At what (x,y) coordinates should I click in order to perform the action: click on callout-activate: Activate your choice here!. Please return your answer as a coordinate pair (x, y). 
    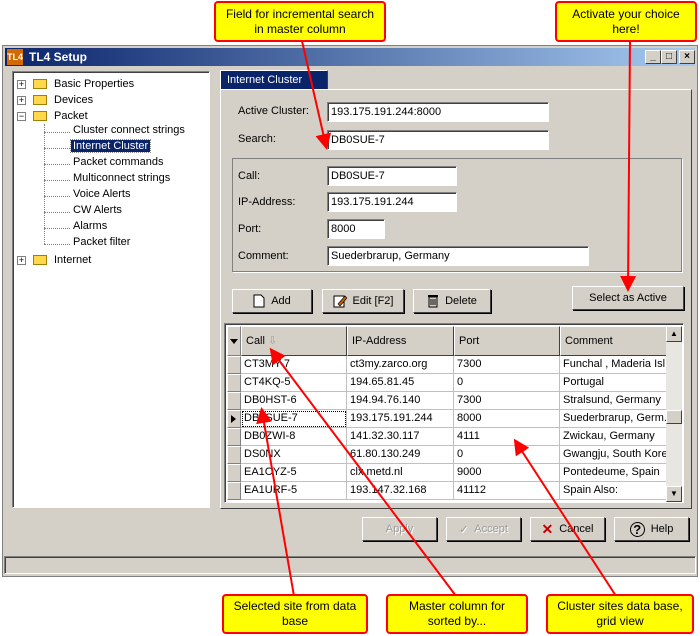
    Looking at the image, I should click on (626, 21).